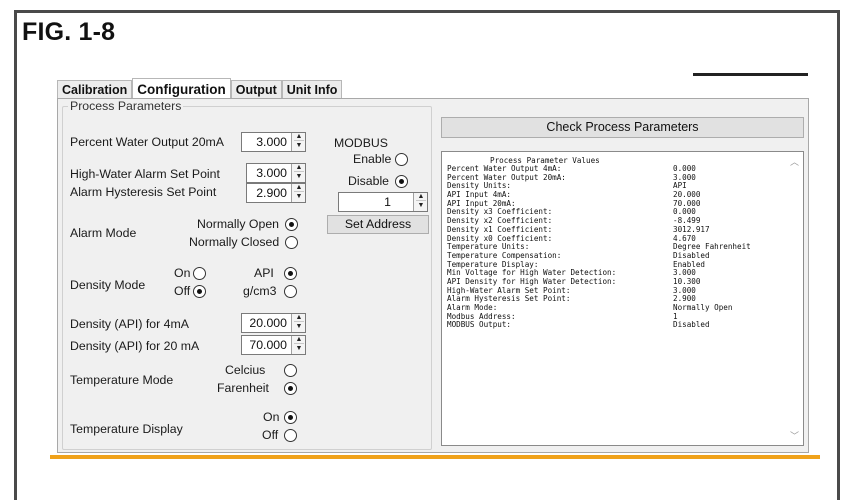 The height and width of the screenshot is (500, 853). What do you see at coordinates (135, 346) in the screenshot?
I see `density-20ma-label: Density (API) for 20 mA` at bounding box center [135, 346].